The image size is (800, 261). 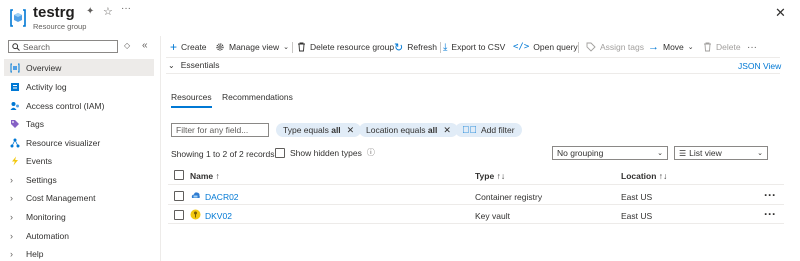 What do you see at coordinates (191, 100) in the screenshot?
I see `tab-resources: Resources` at bounding box center [191, 100].